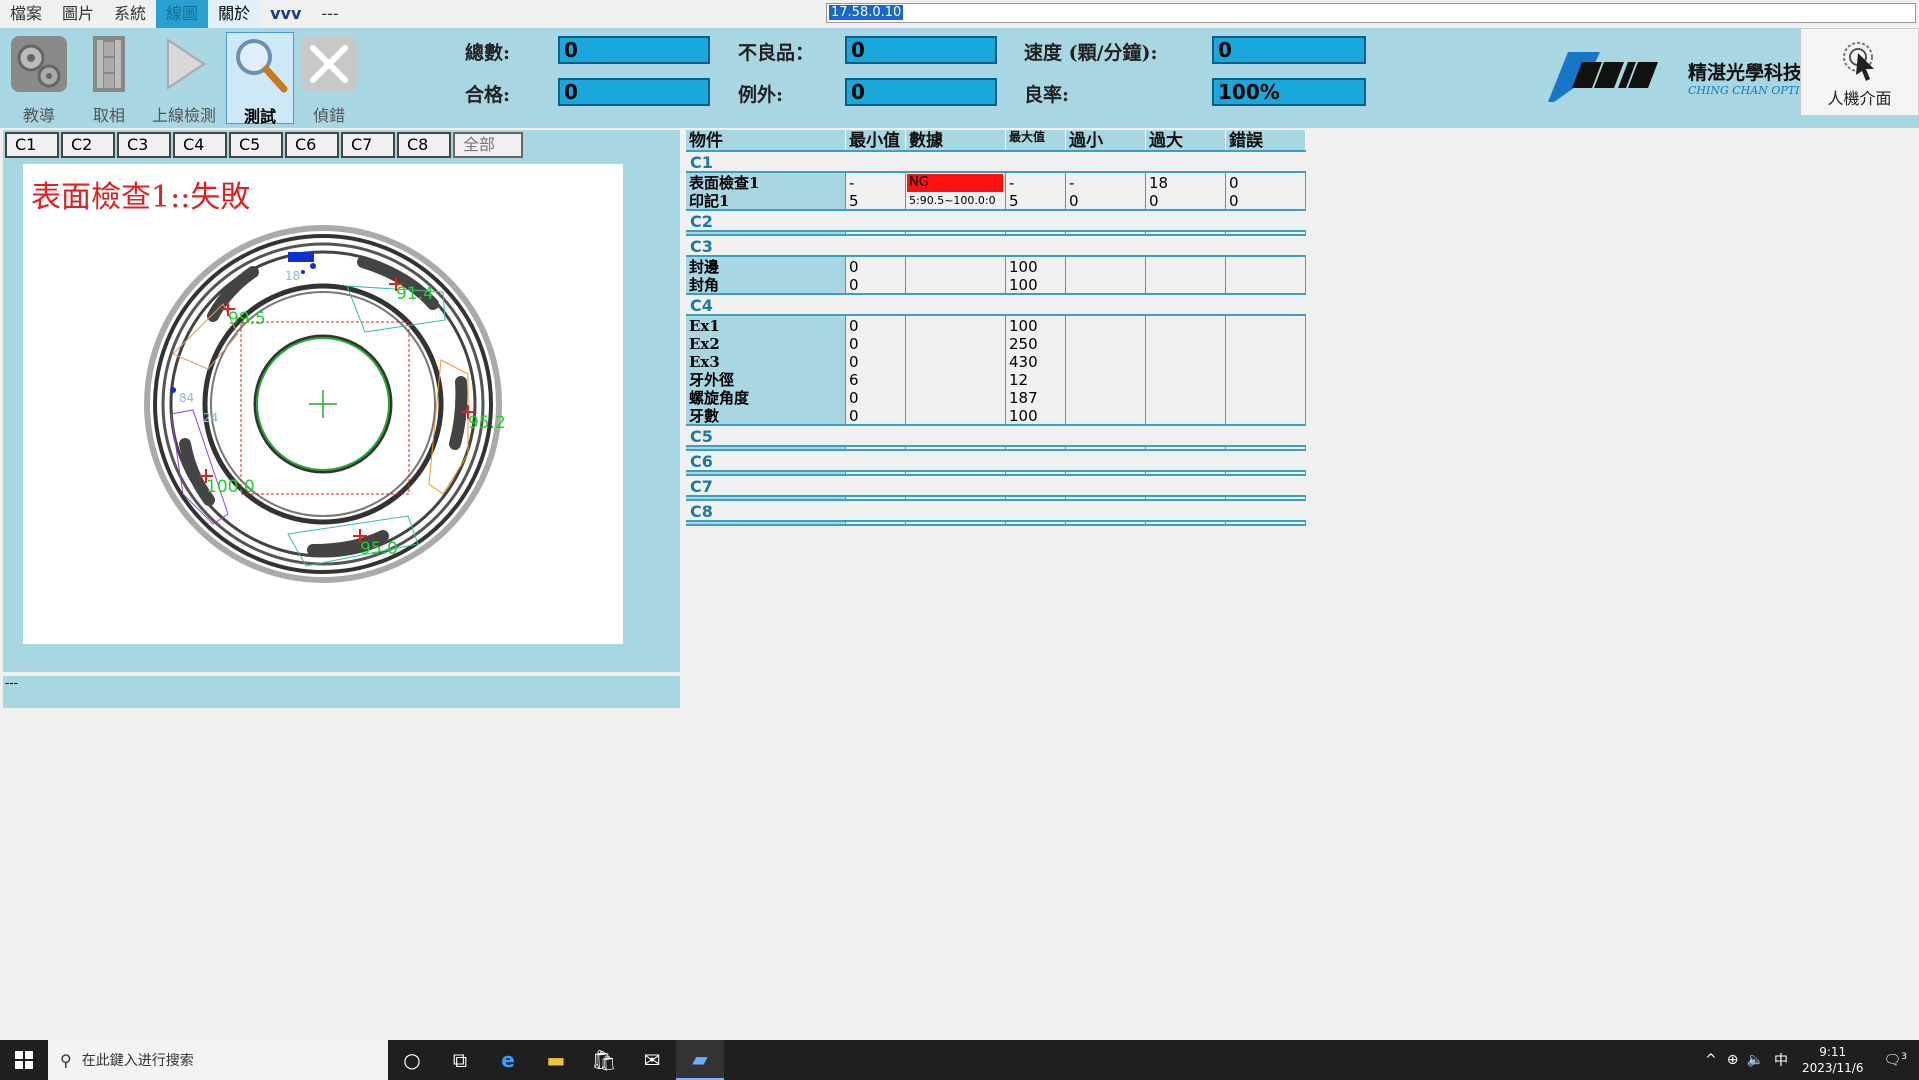  What do you see at coordinates (1859, 72) in the screenshot?
I see `hmi-button: 人機介面` at bounding box center [1859, 72].